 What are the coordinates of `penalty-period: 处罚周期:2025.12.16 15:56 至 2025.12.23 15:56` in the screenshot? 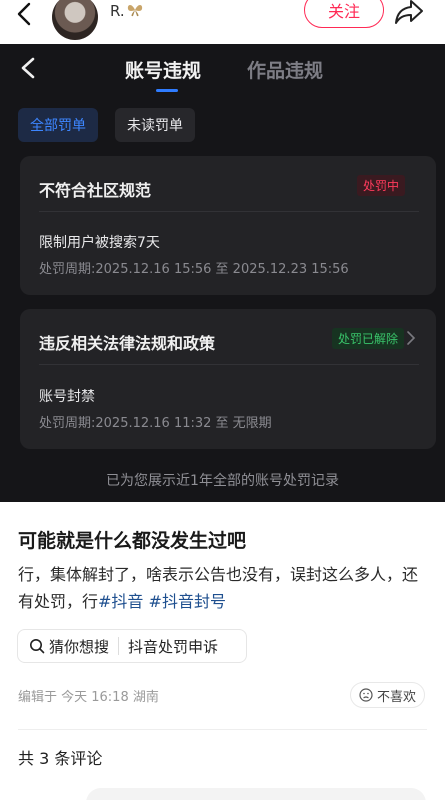 It's located at (194, 269).